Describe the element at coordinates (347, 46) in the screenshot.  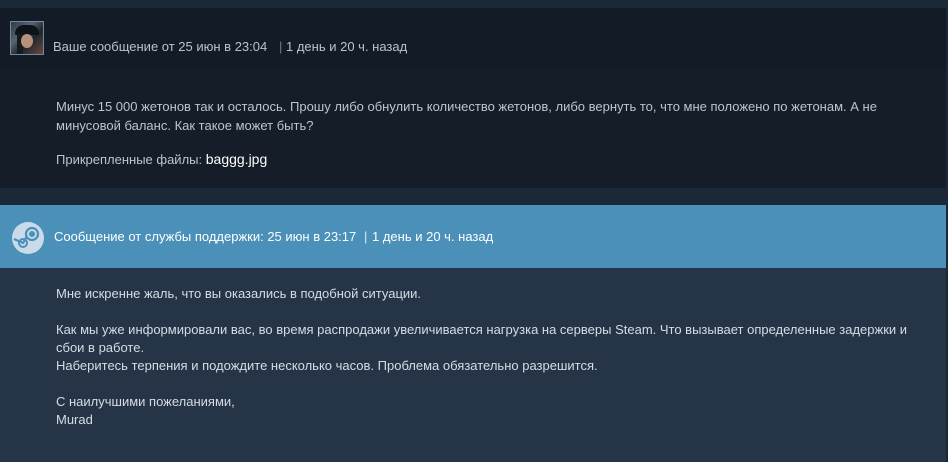
I see `user-message-ago: 1 день и 20 ч. назад` at that location.